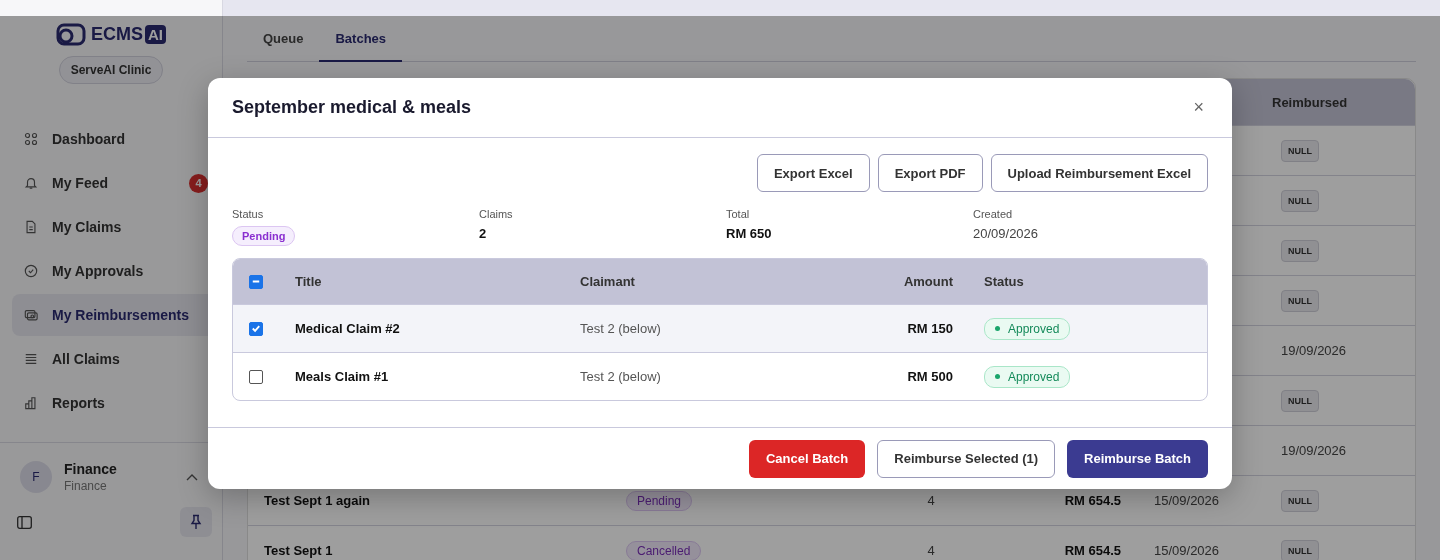  Describe the element at coordinates (1198, 107) in the screenshot. I see `close-button: ×` at that location.